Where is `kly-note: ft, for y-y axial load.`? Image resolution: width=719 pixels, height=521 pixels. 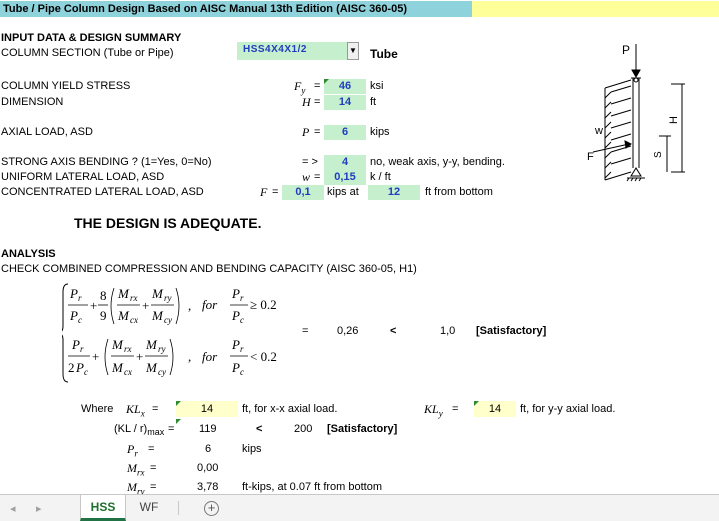 kly-note: ft, for y-y axial load. is located at coordinates (568, 409).